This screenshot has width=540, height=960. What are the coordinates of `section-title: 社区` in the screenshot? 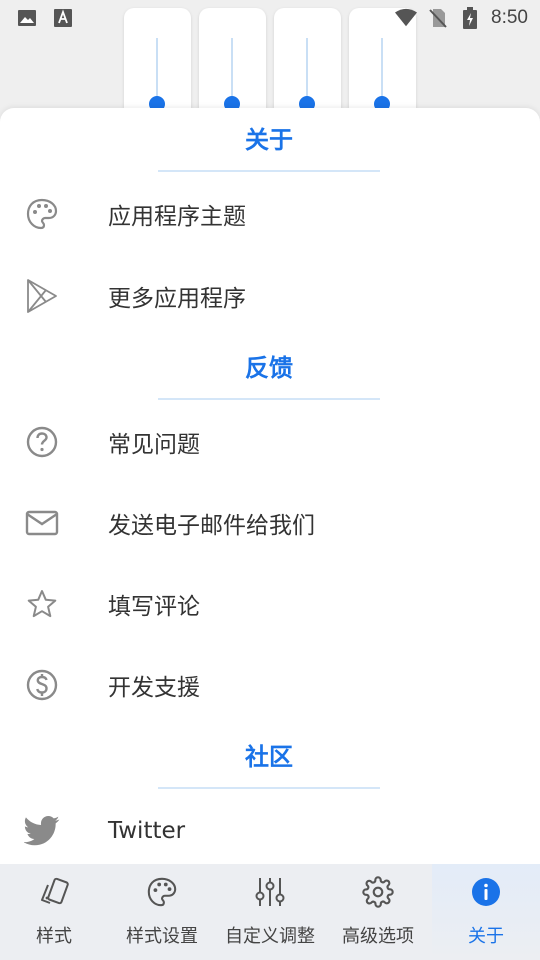 It's located at (269, 757).